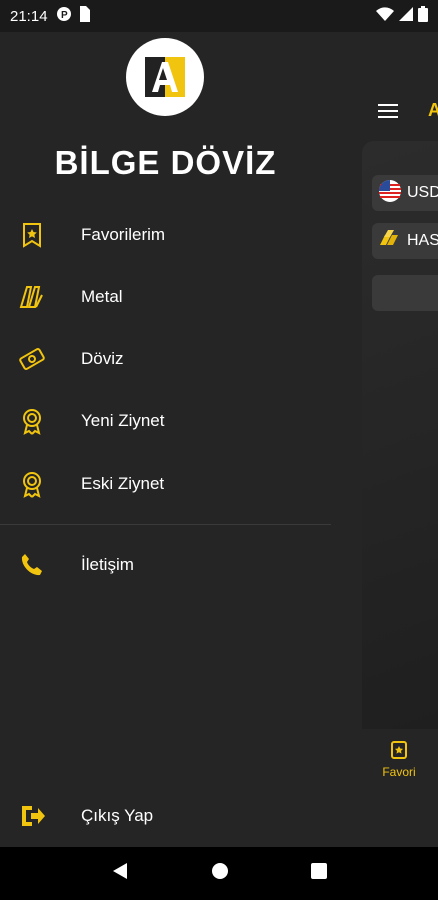 The image size is (438, 900). What do you see at coordinates (32, 816) in the screenshot?
I see `logout-icon` at bounding box center [32, 816].